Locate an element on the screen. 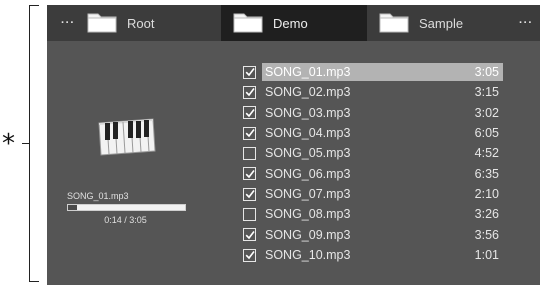 The image size is (540, 285). song-name: SONG_03.mp3 is located at coordinates (308, 112).